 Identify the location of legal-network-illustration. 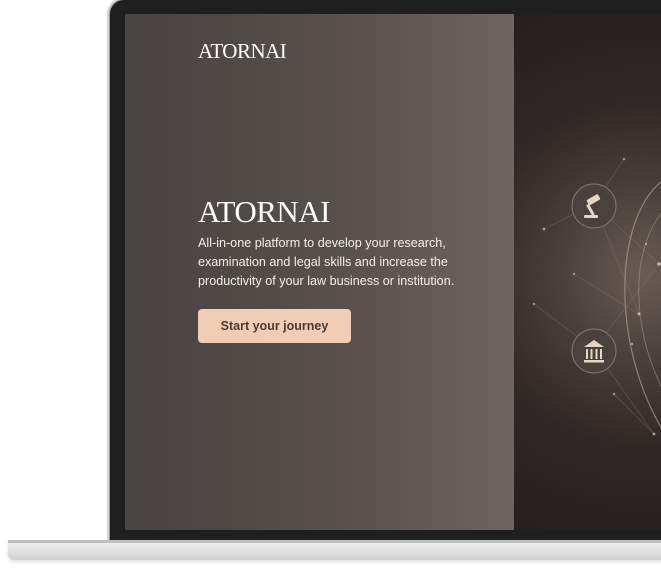
(596, 296).